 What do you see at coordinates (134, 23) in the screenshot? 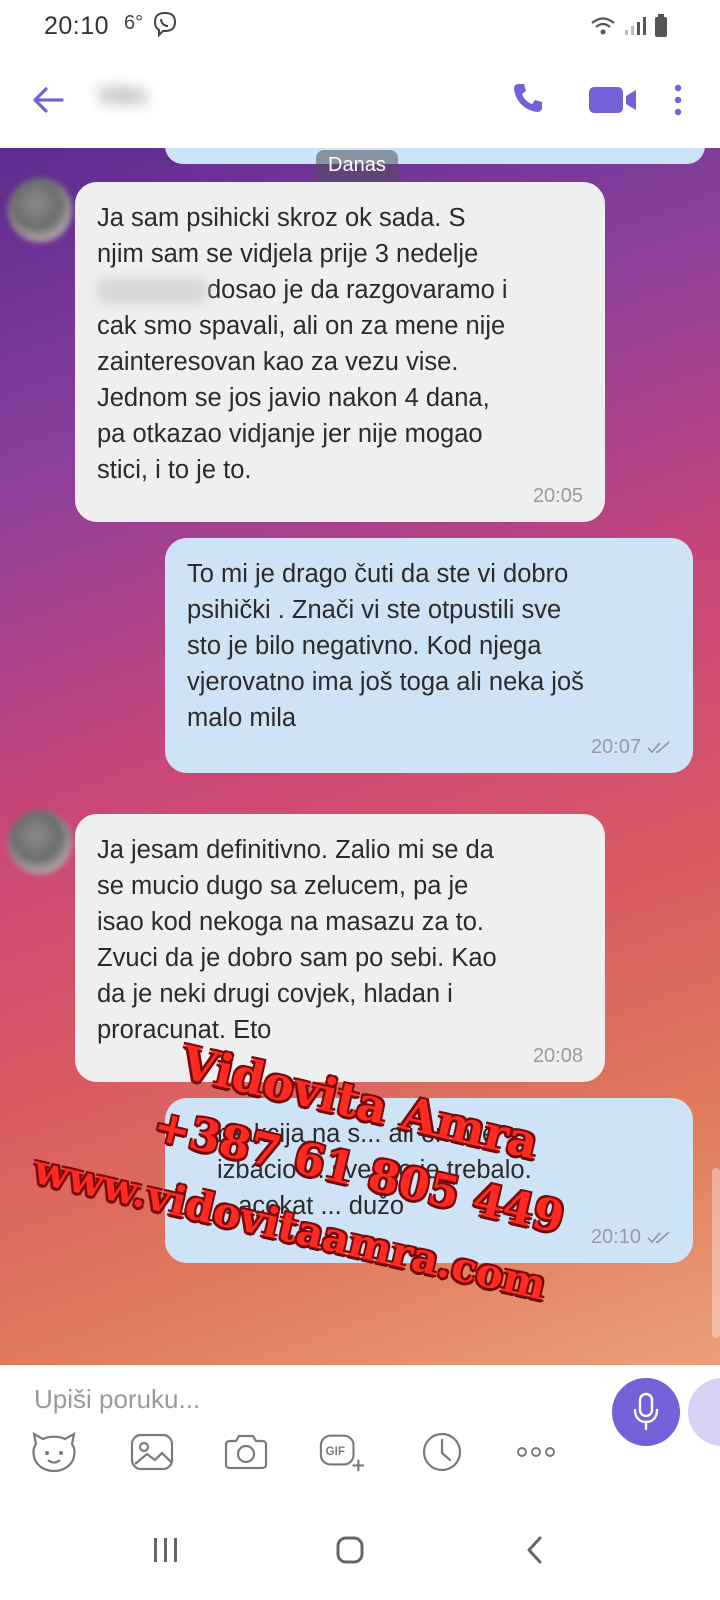
I see `status-temperature: 6°` at bounding box center [134, 23].